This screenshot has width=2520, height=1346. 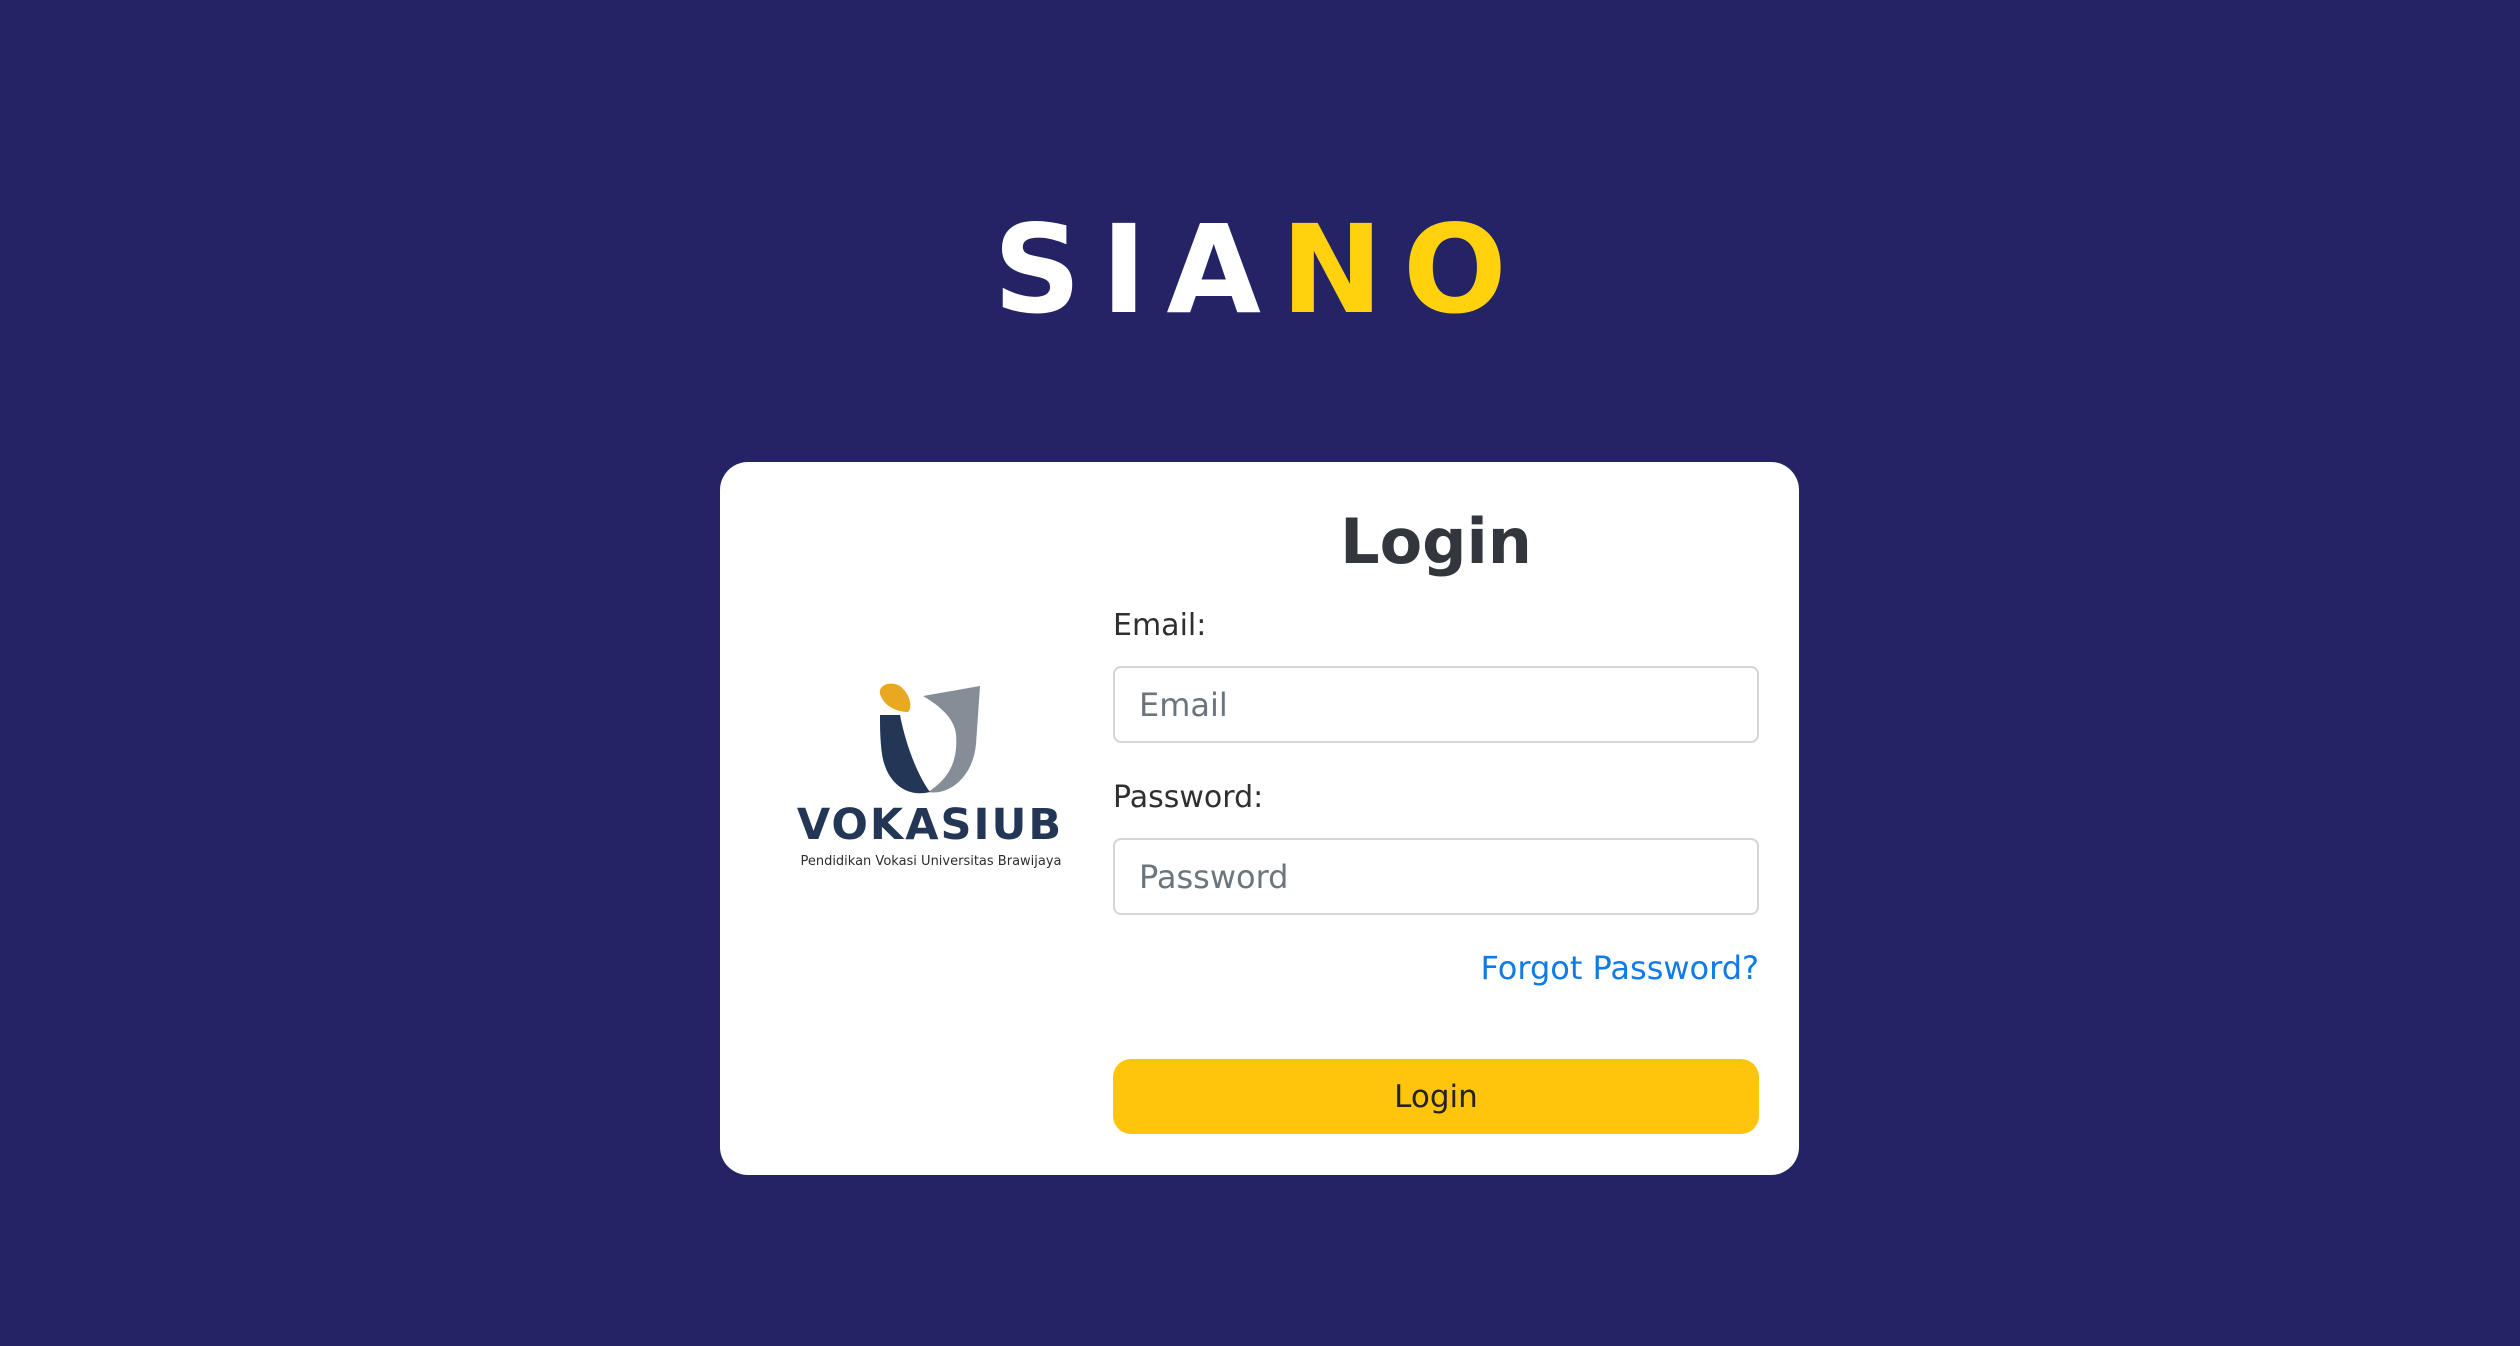 I want to click on logo-tagline: Pendidikan Vokasi Universitas Brawijaya, so click(x=931, y=861).